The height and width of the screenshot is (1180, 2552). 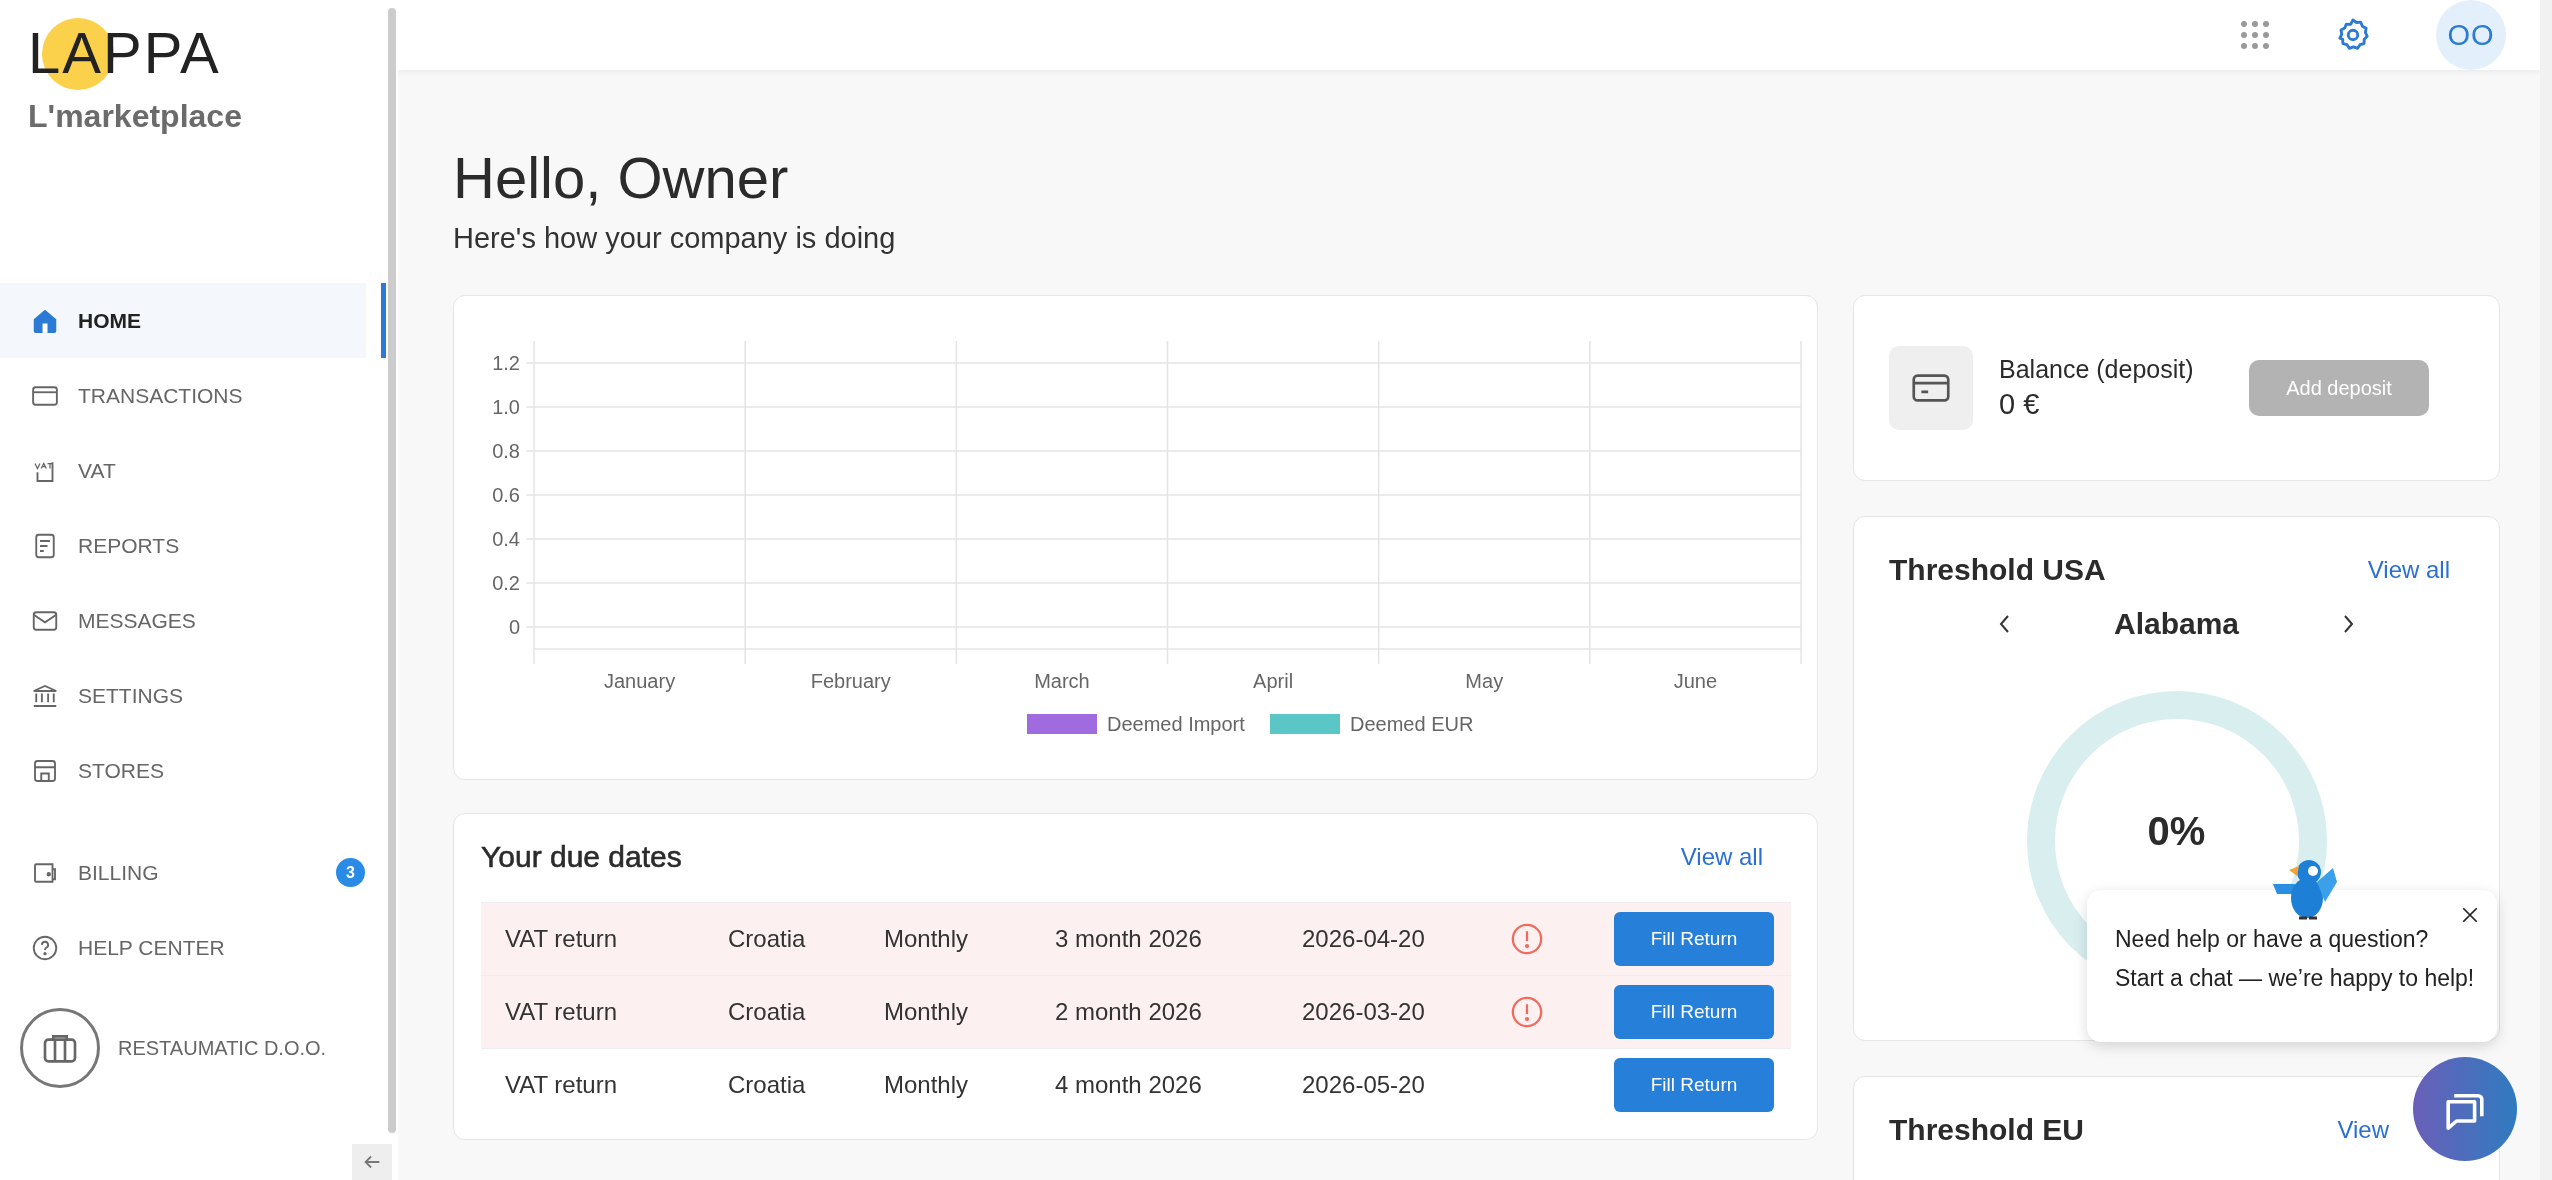 I want to click on nav-item: VAT, so click(x=193, y=470).